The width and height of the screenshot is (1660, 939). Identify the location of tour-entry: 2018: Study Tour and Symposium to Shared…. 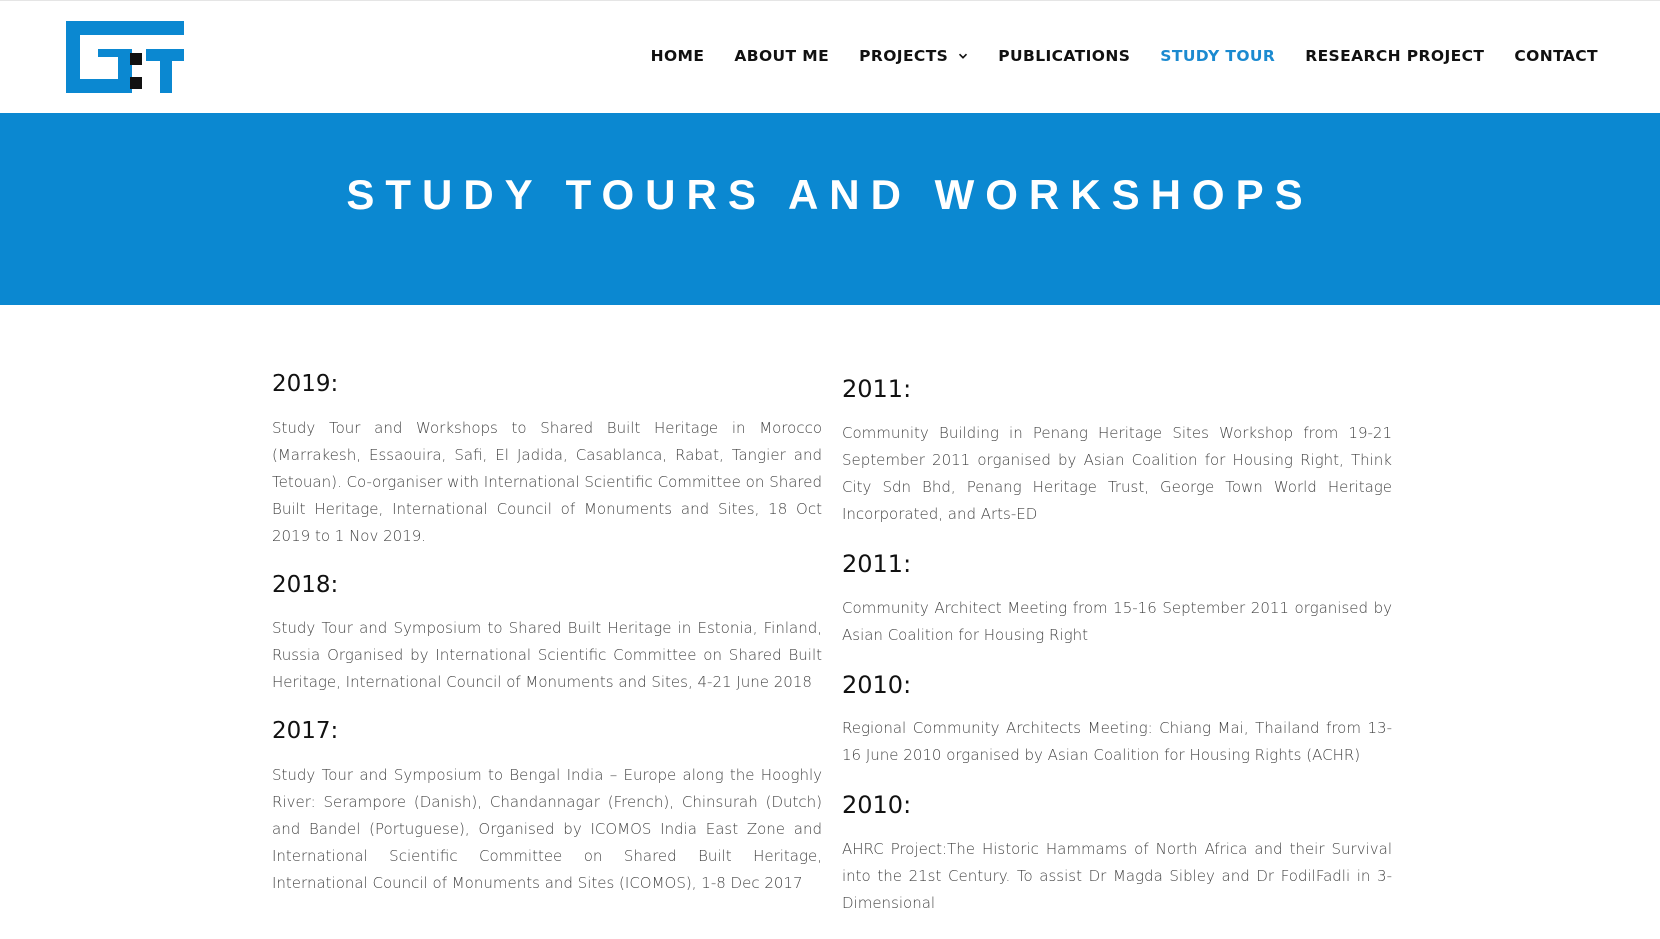
(547, 634).